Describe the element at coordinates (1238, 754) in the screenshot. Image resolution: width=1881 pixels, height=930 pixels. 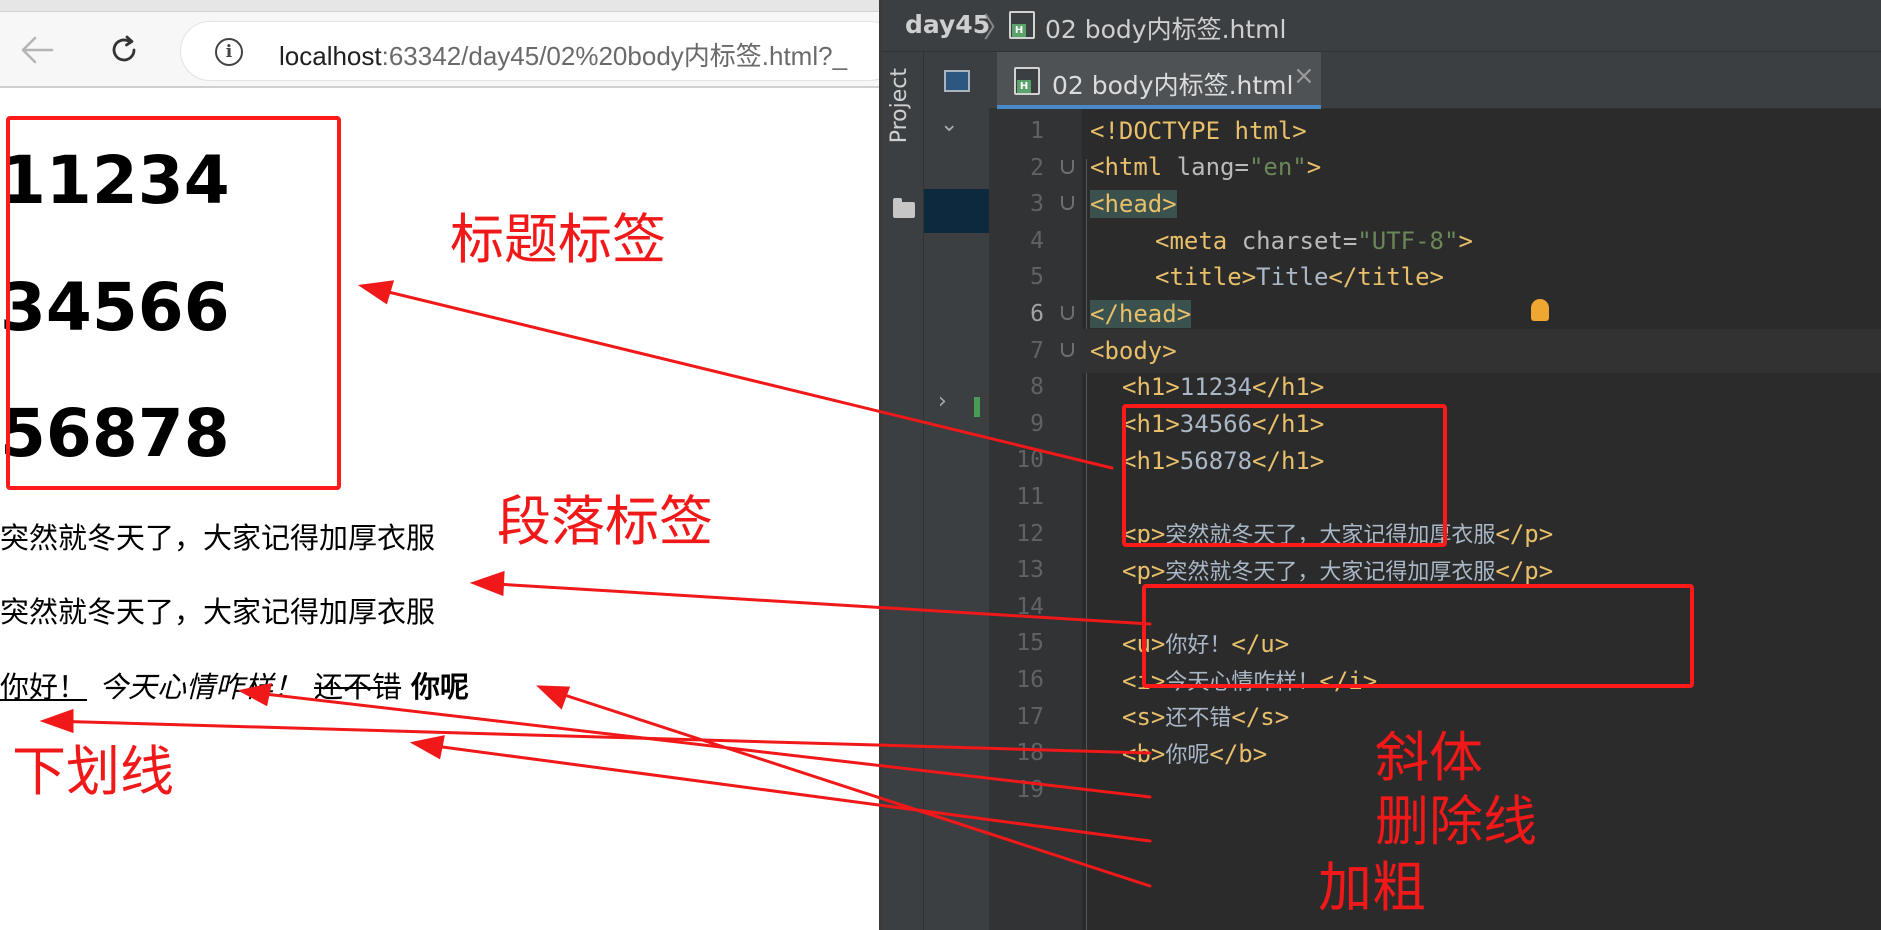
I see `code-tag: </b>` at that location.